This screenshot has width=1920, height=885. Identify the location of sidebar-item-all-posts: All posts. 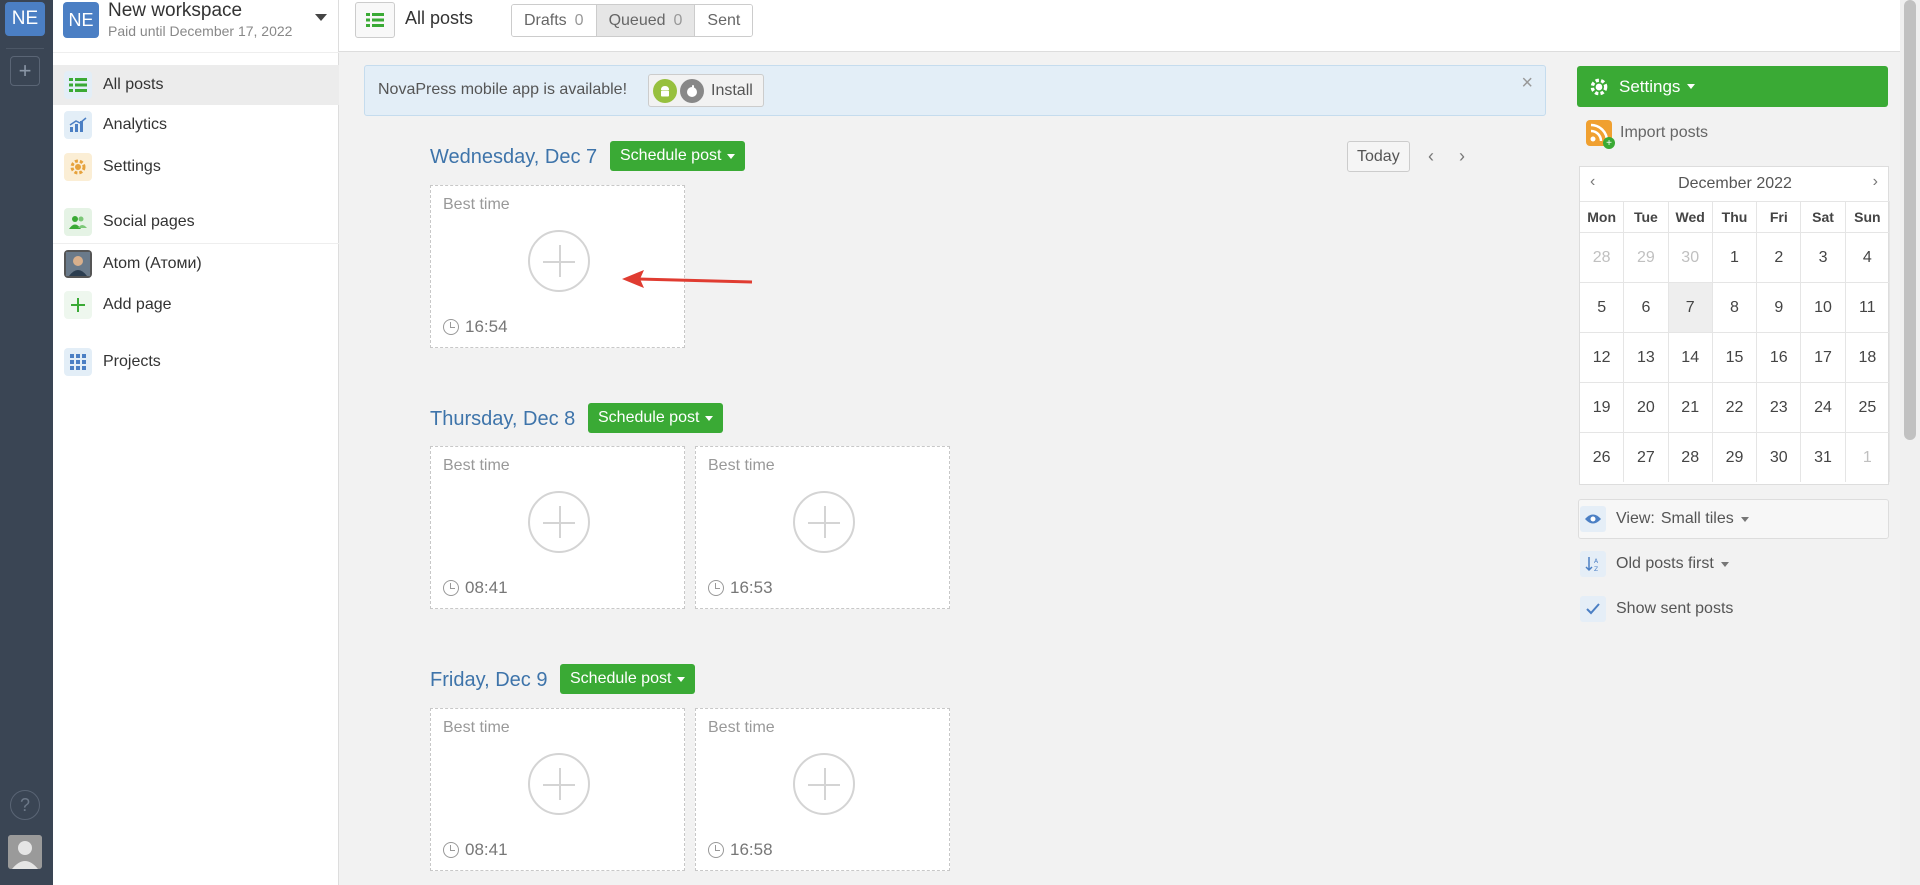
(196, 85).